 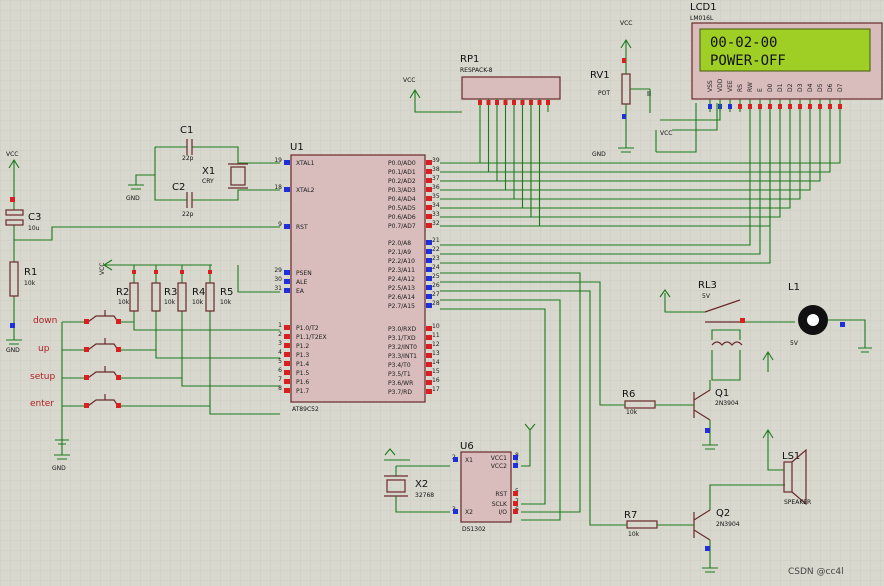 What do you see at coordinates (706, 296) in the screenshot?
I see `rl3-value: 5V` at bounding box center [706, 296].